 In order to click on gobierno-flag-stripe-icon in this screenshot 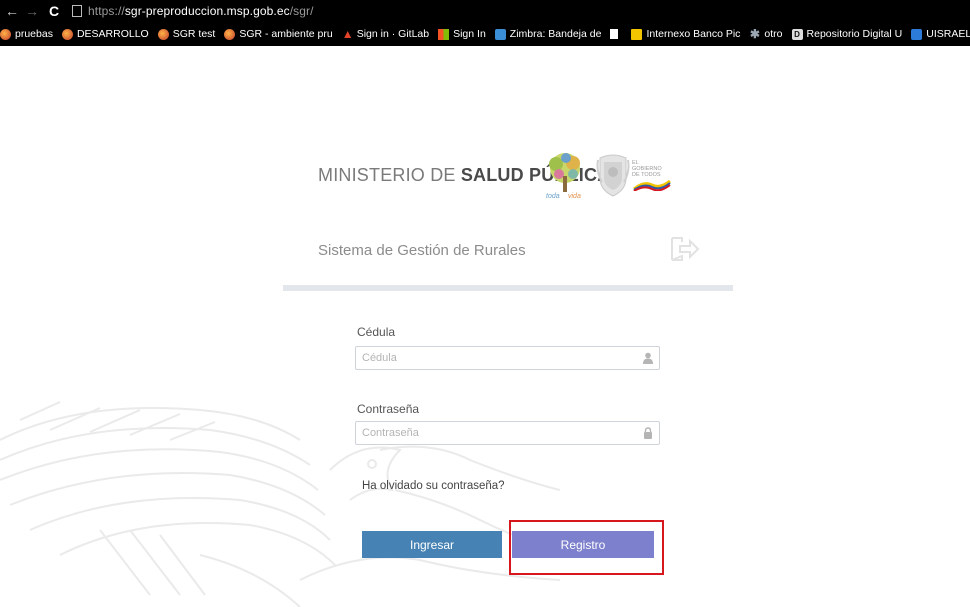, I will do `click(652, 185)`.